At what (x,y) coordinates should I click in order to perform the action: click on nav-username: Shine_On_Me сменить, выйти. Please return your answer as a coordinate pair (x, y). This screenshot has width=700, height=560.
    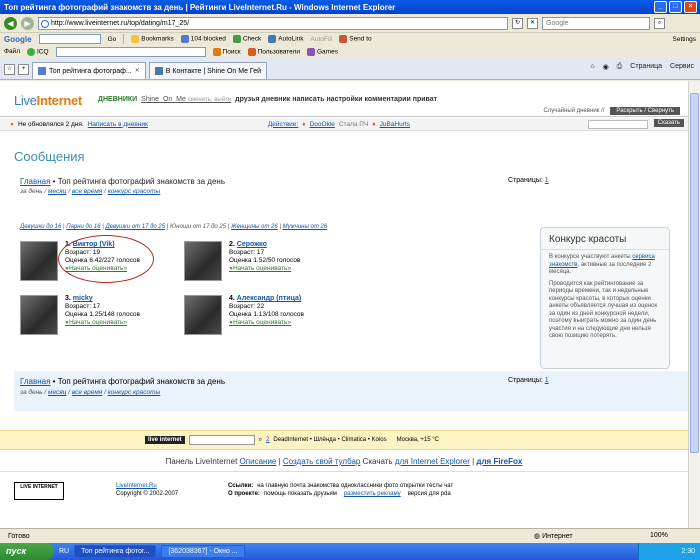
    Looking at the image, I should click on (186, 99).